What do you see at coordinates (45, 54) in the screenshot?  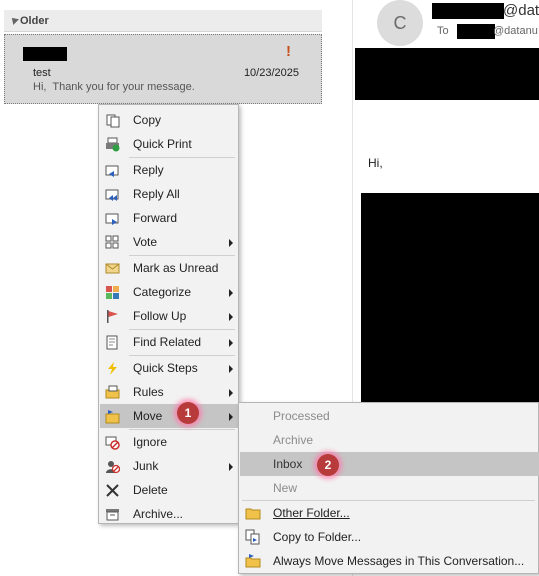 I see `sender-redaction` at bounding box center [45, 54].